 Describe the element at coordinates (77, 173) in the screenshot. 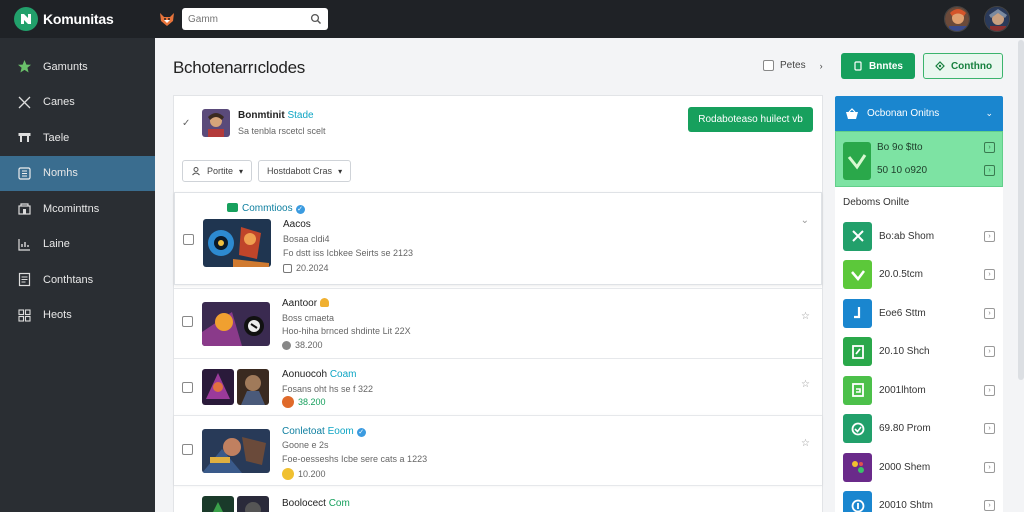

I see `sidebar-item-nomhs: Nomhs` at that location.